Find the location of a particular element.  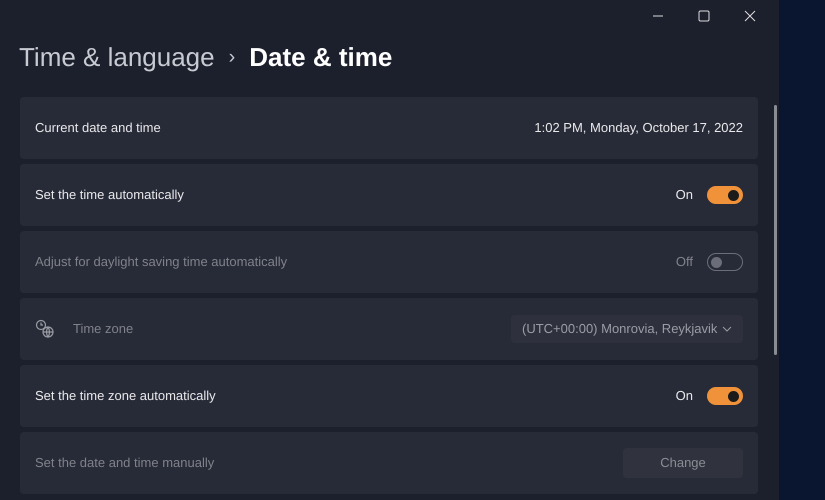

setting-label: Time zone is located at coordinates (103, 329).